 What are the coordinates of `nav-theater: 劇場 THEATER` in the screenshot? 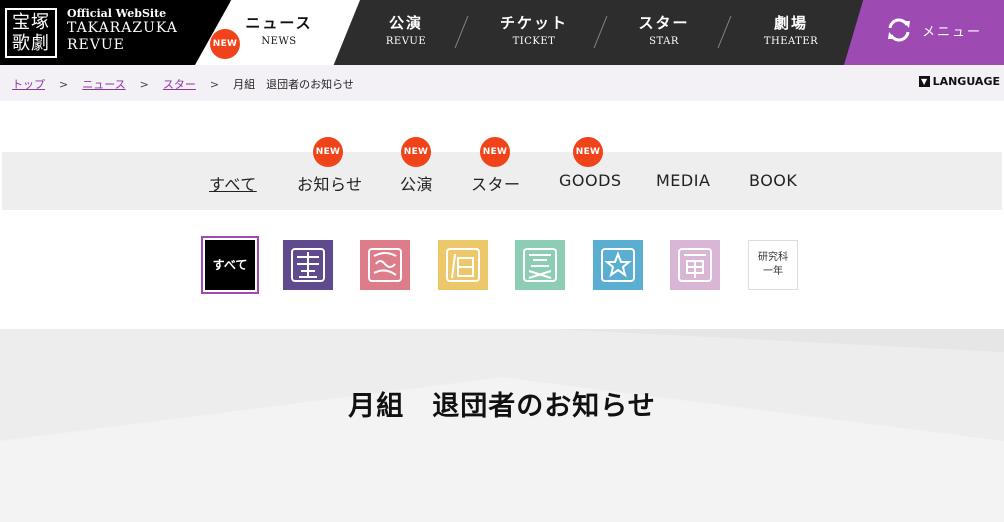 It's located at (791, 32).